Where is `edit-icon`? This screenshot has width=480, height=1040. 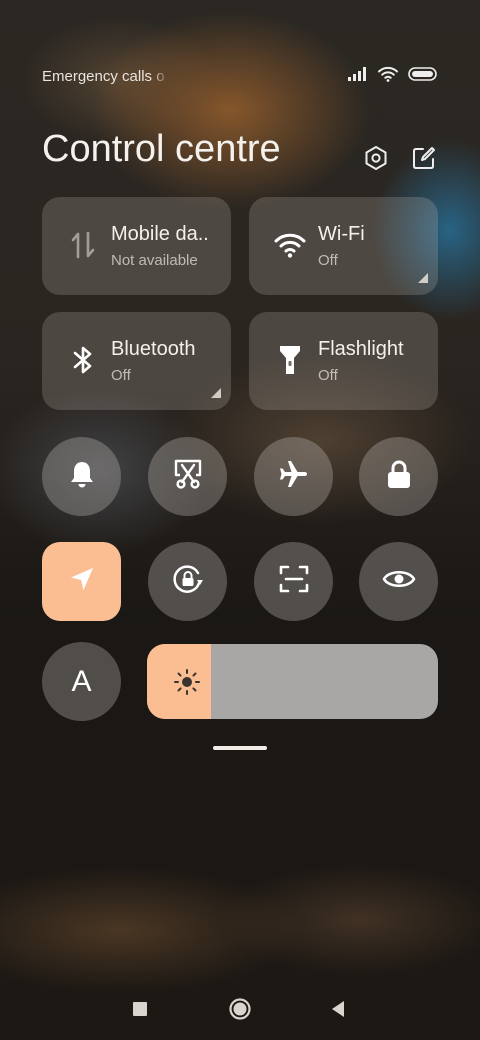
edit-icon is located at coordinates (424, 160).